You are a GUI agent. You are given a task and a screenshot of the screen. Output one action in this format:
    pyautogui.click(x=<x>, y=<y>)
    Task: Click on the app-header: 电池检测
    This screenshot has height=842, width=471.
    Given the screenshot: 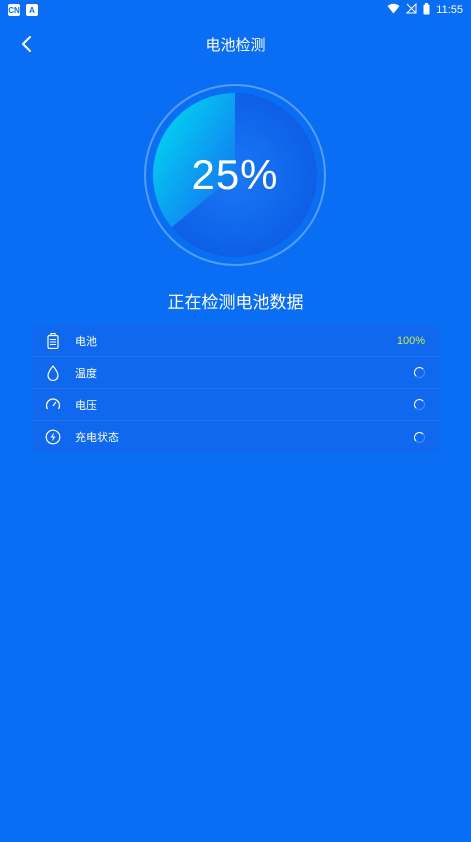 What is the action you would take?
    pyautogui.click(x=235, y=44)
    